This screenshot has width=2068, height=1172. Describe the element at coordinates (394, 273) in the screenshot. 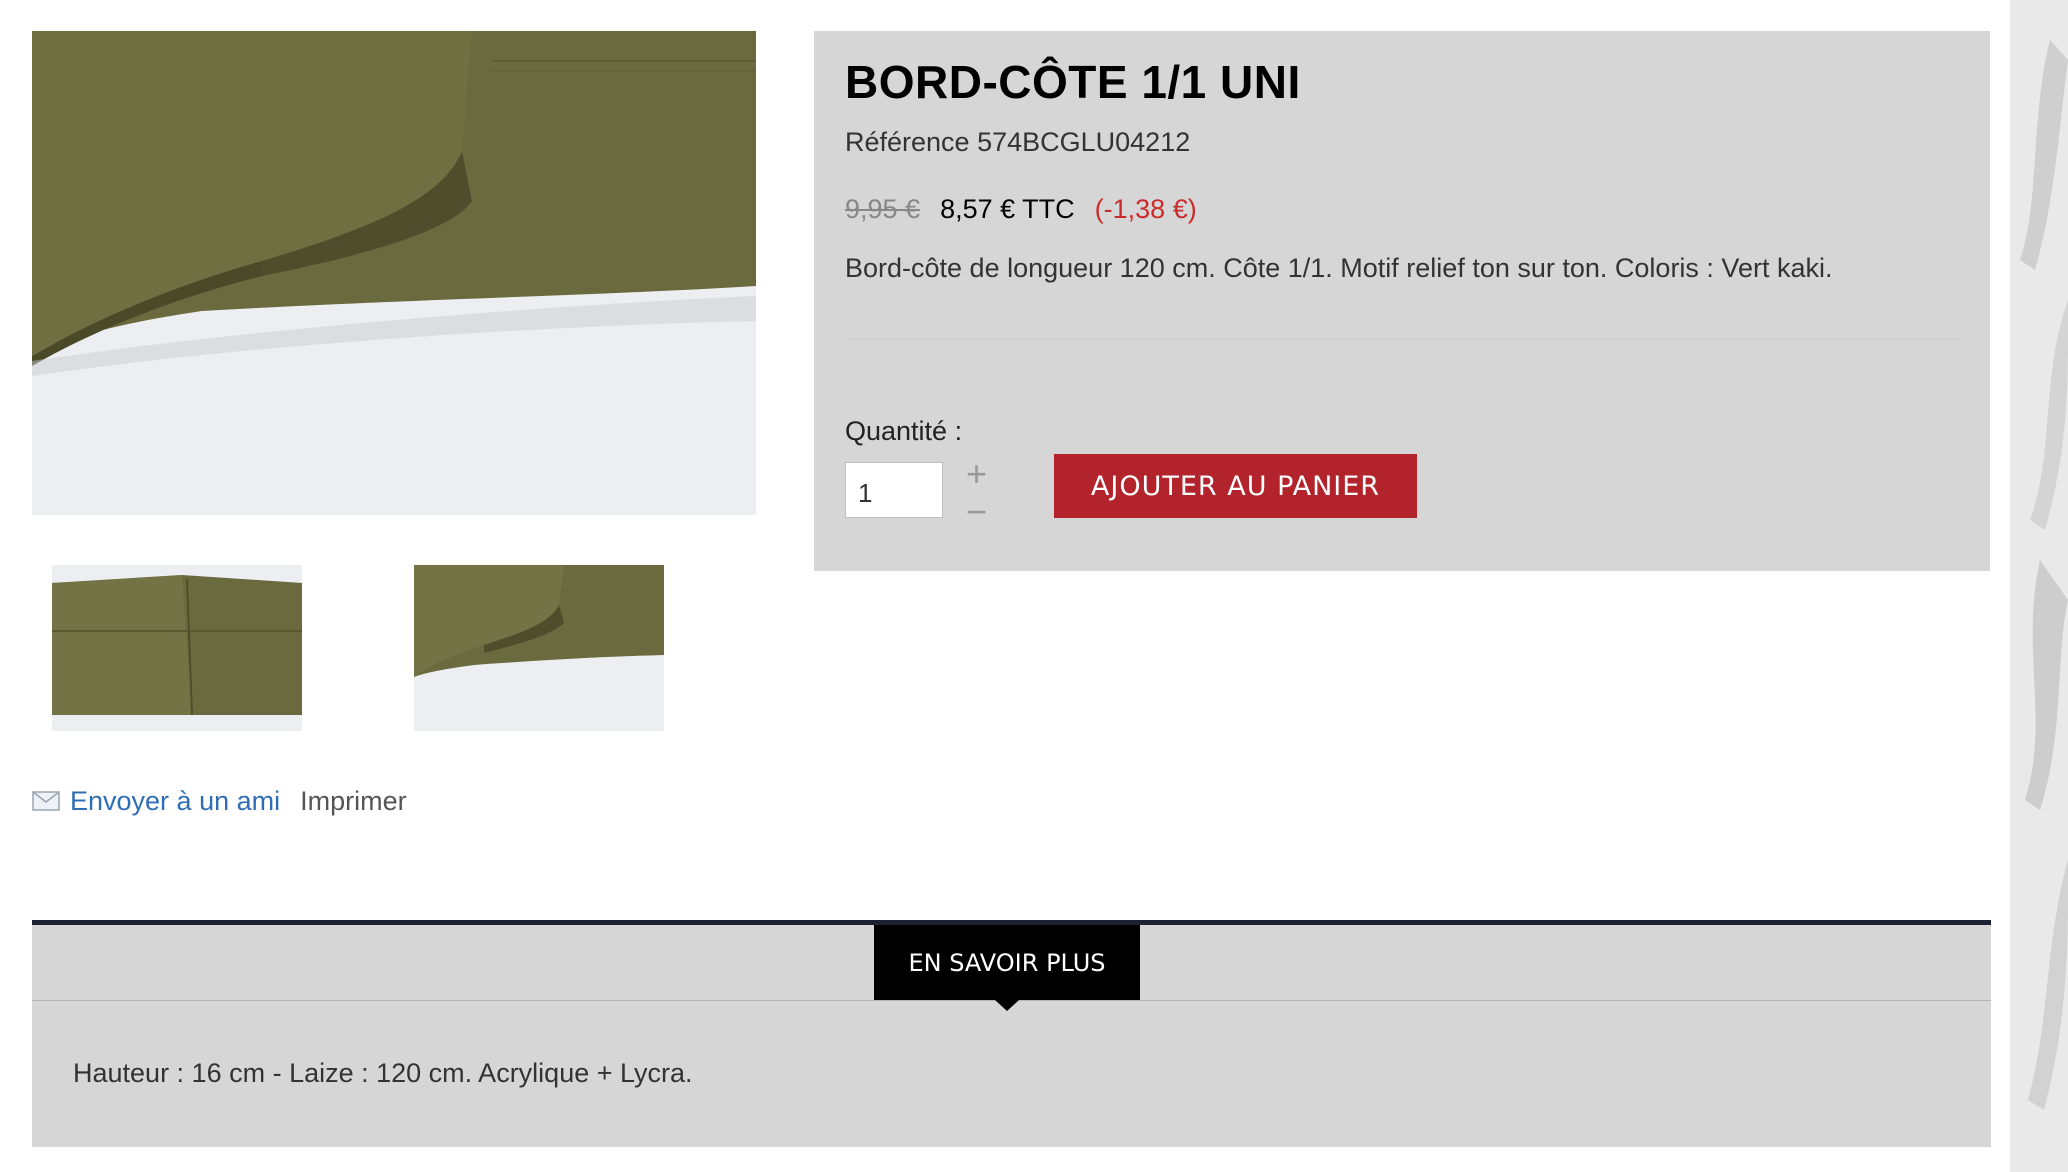

I see `product-main-image` at that location.